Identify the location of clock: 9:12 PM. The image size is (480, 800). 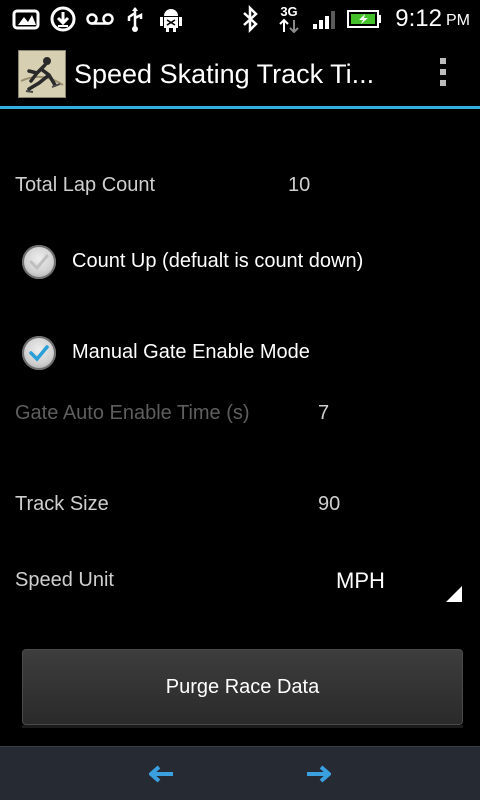
(432, 19).